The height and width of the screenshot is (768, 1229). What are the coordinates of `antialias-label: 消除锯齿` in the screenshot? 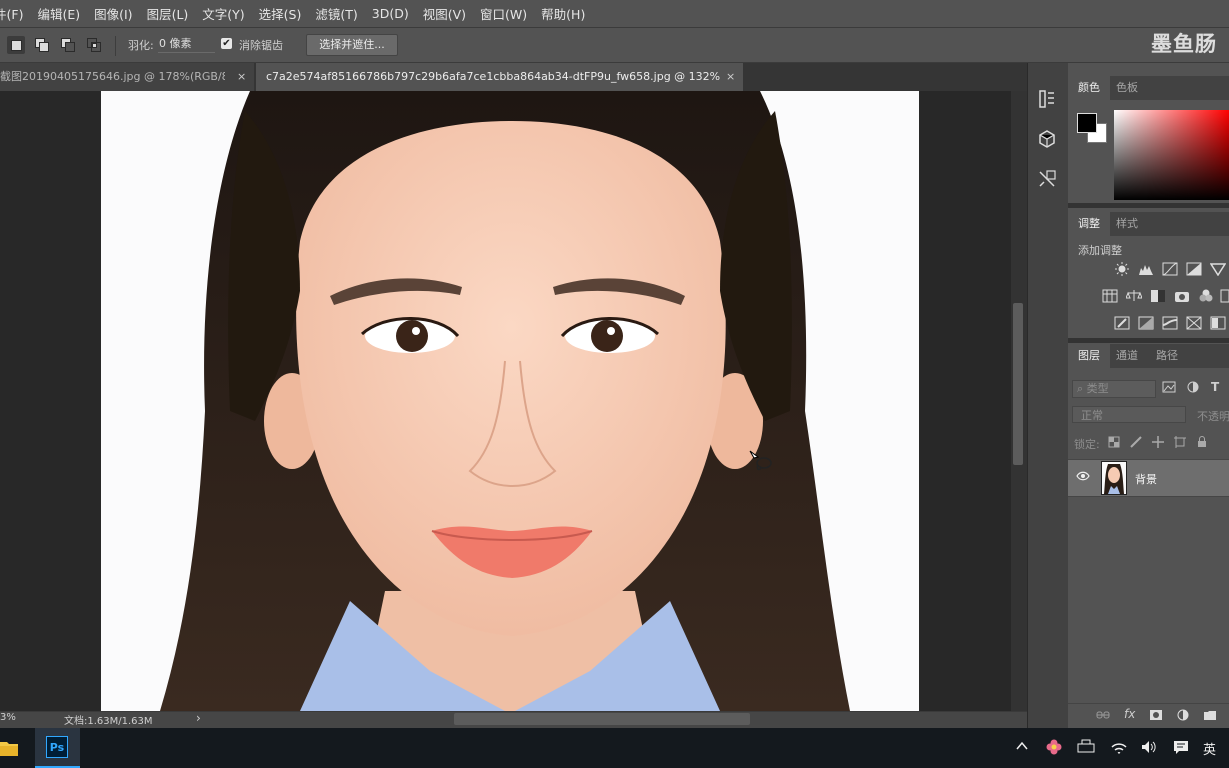 It's located at (261, 45).